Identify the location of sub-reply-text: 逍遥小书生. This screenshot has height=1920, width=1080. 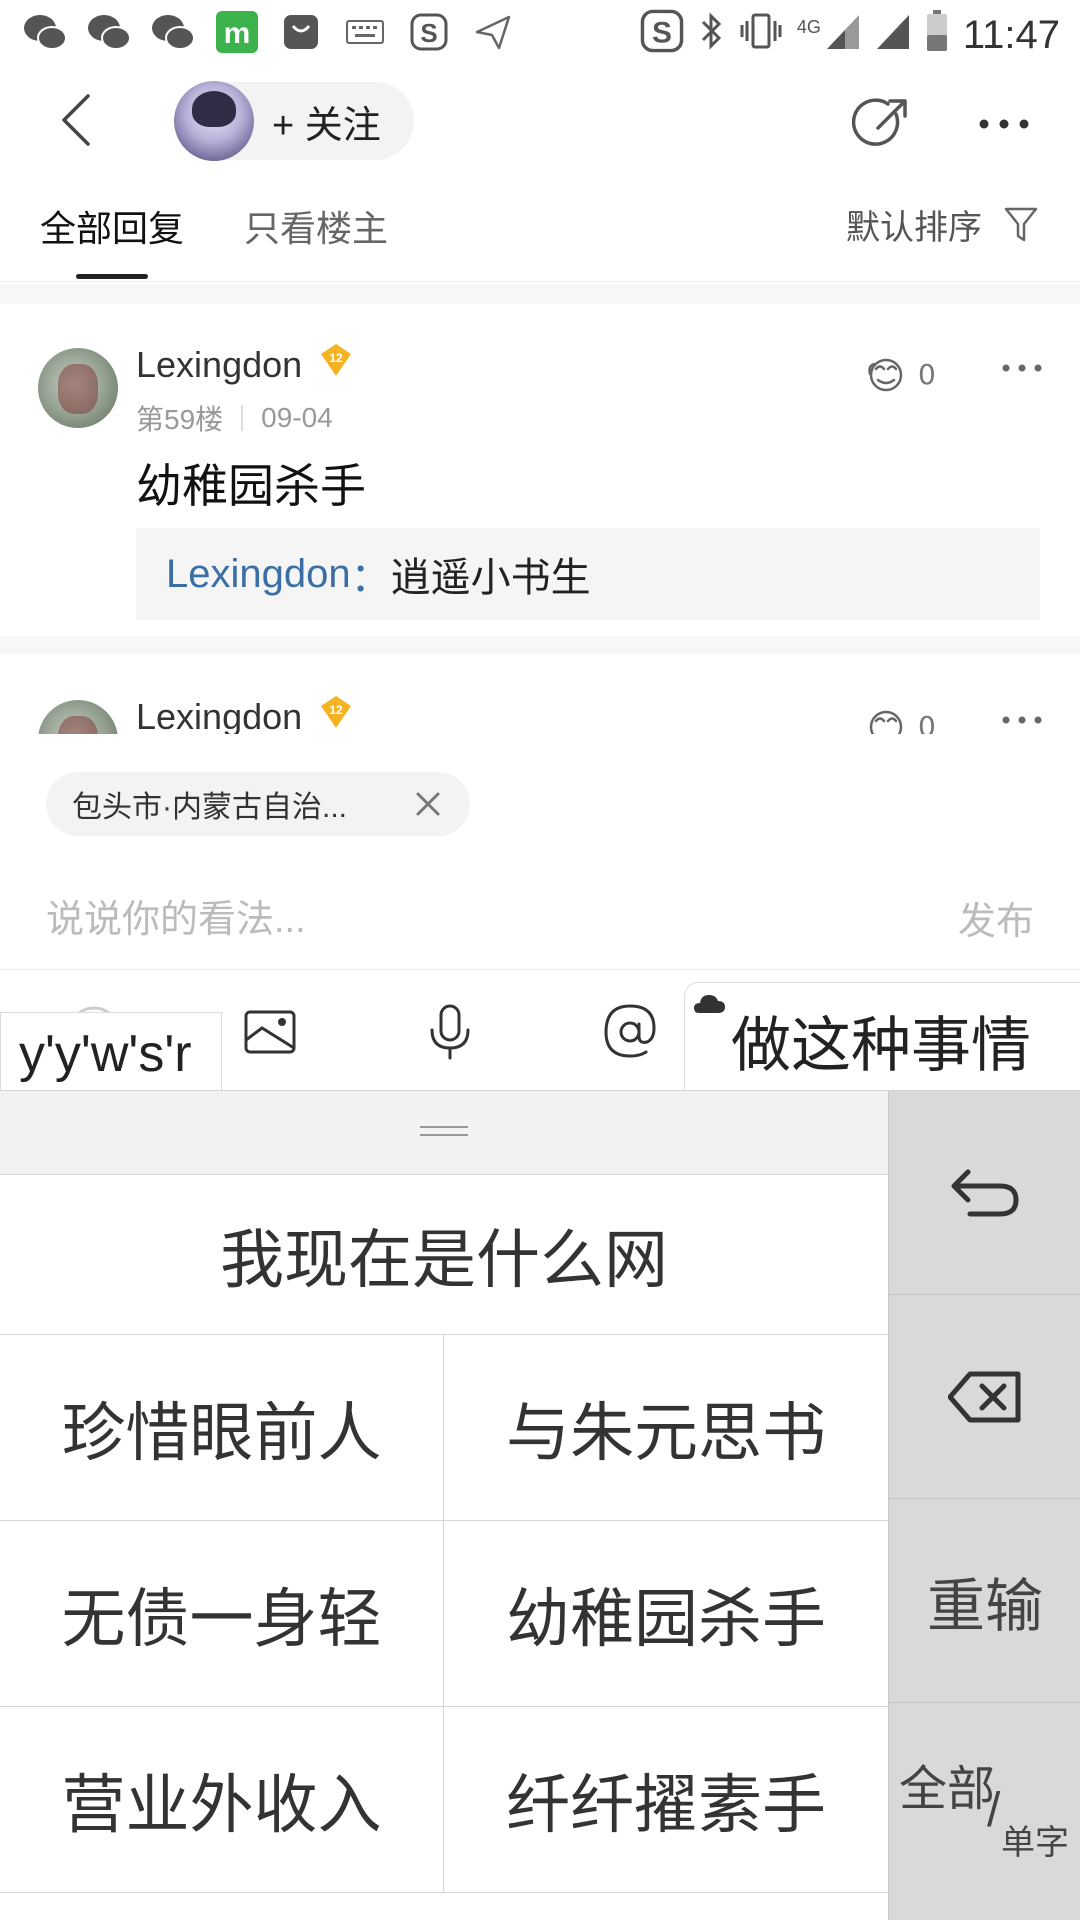
(490, 578).